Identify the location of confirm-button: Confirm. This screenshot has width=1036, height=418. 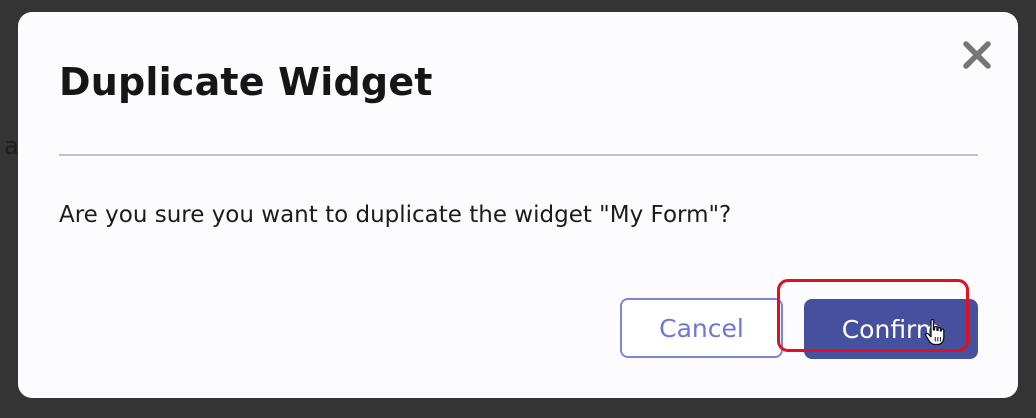
(891, 329).